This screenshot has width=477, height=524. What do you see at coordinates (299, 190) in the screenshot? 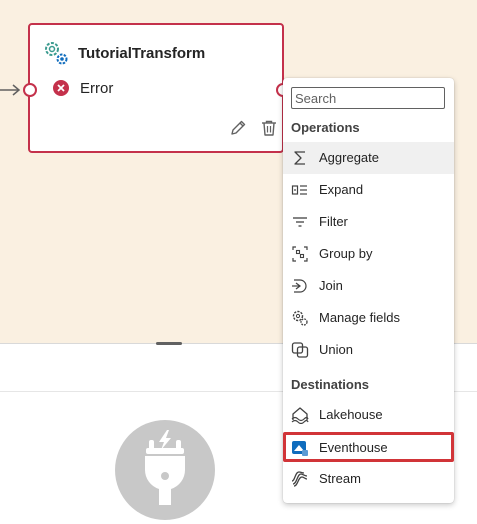
I see `expand-icon` at bounding box center [299, 190].